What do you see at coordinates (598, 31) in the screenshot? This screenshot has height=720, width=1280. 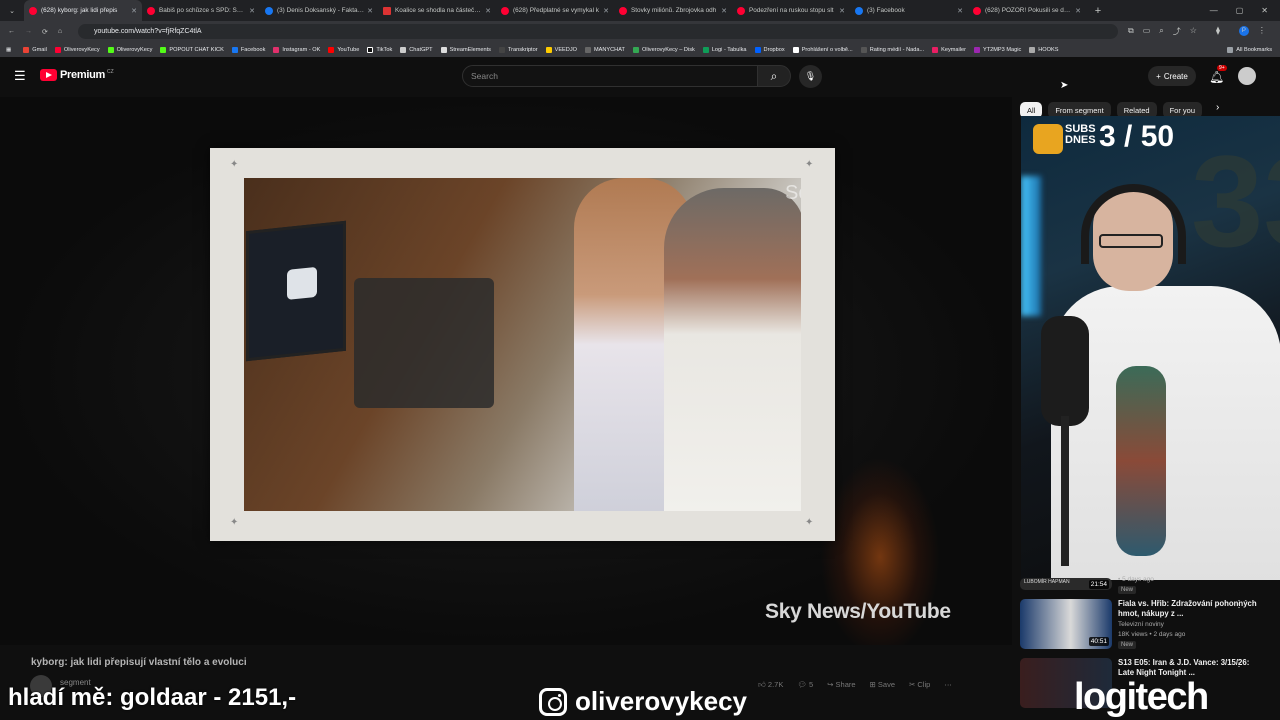 I see `address-bar: youtube.com/watch?v=fjRfqZC4tlA` at bounding box center [598, 31].